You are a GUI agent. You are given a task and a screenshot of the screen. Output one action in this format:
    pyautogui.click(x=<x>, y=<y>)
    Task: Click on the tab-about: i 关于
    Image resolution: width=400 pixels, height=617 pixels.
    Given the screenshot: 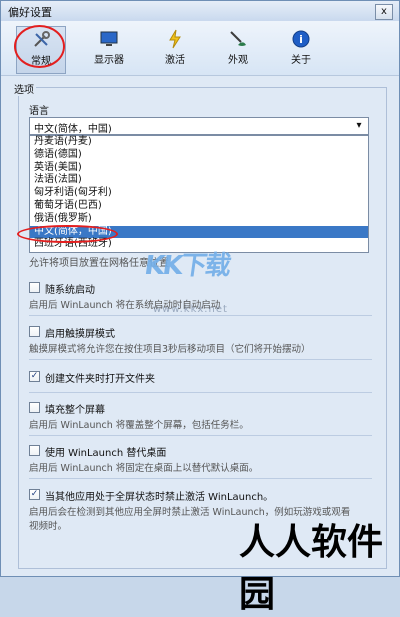 What is the action you would take?
    pyautogui.click(x=301, y=49)
    